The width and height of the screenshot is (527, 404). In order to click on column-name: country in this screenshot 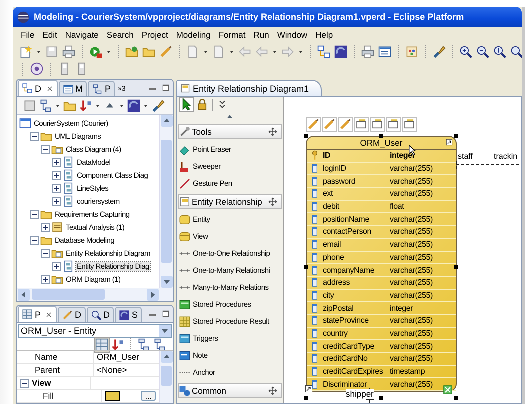, I will do `click(336, 333)`.